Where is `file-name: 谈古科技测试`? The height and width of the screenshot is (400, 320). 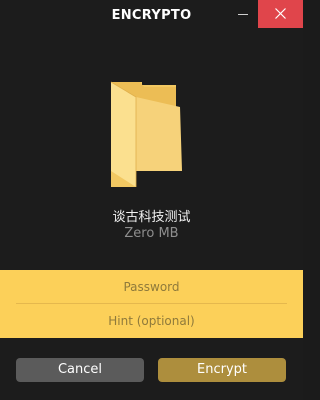 file-name: 谈古科技测试 is located at coordinates (151, 217).